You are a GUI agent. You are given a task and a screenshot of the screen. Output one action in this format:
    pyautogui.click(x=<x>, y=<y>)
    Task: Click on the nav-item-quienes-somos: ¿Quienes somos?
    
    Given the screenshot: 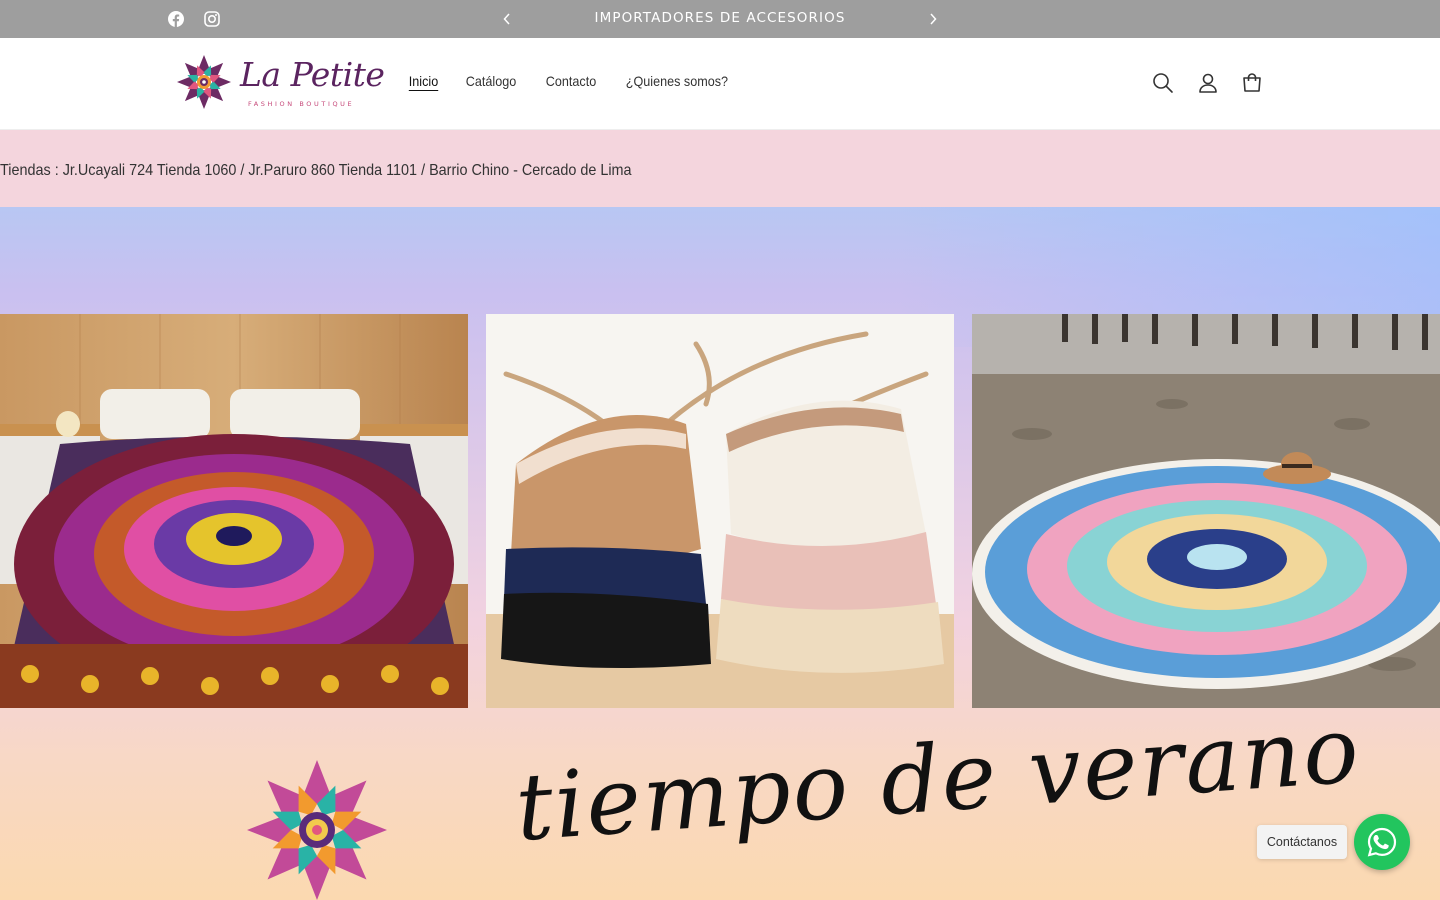 What is the action you would take?
    pyautogui.click(x=677, y=81)
    